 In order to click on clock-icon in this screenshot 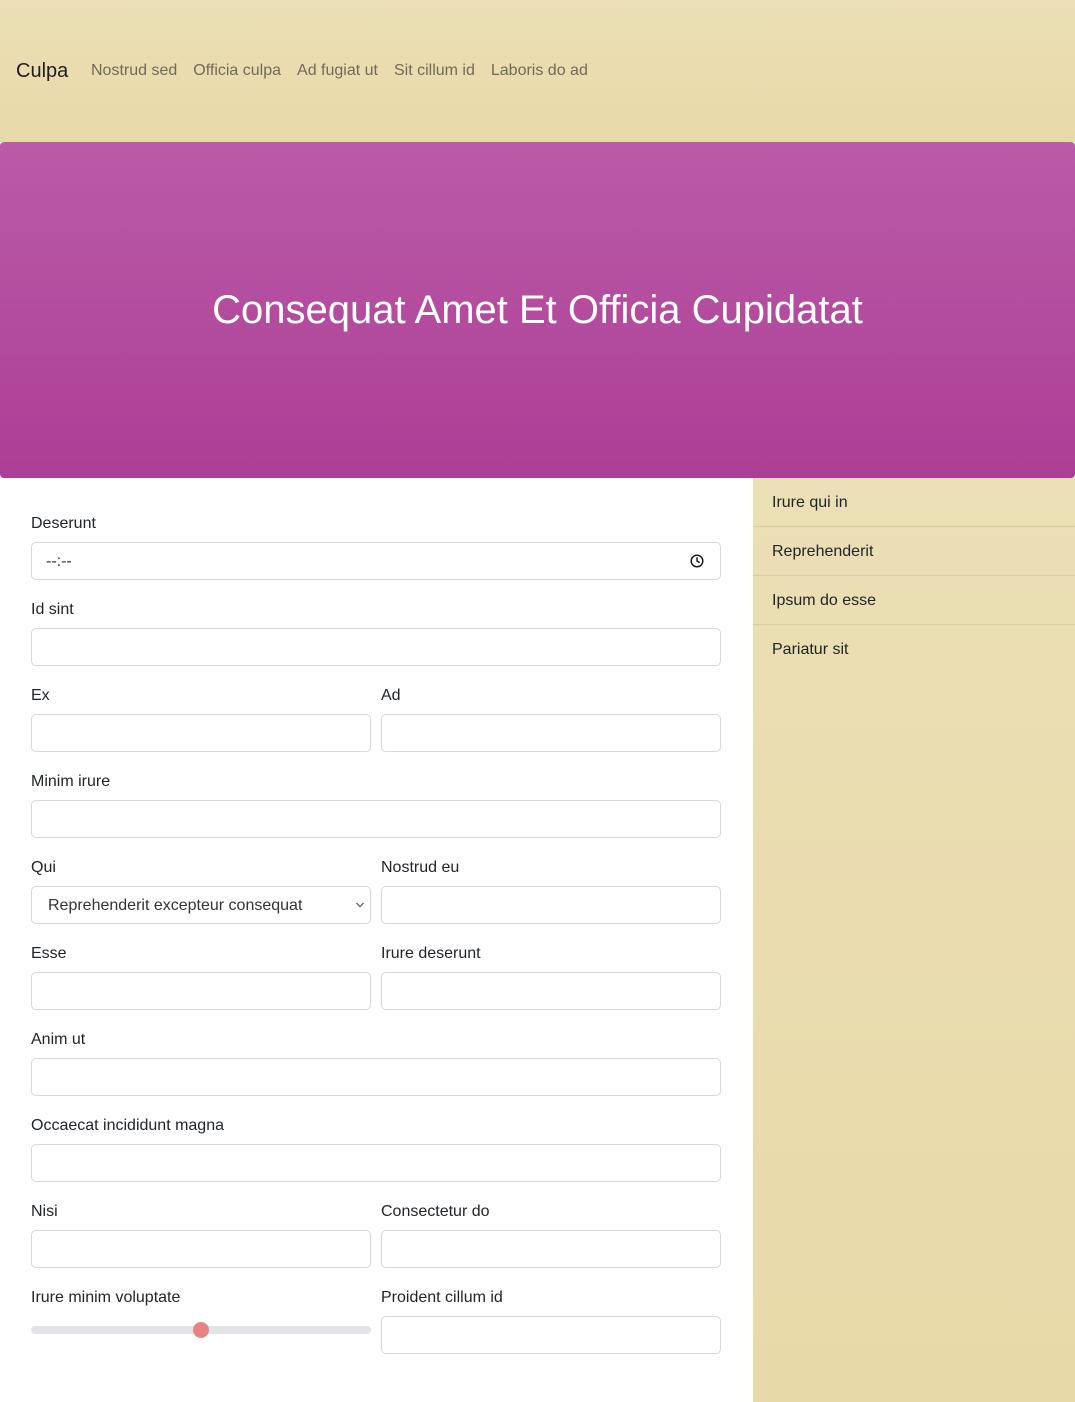, I will do `click(697, 561)`.